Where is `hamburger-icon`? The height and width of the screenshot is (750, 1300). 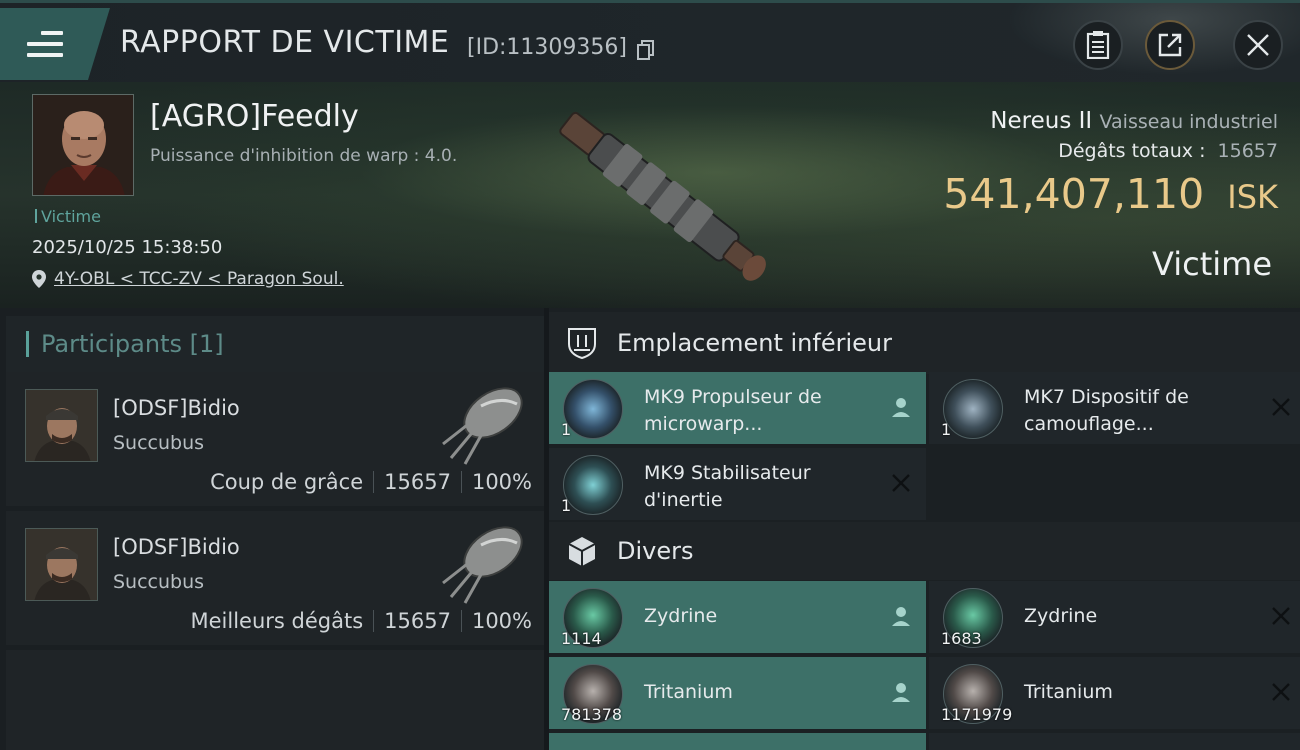 hamburger-icon is located at coordinates (45, 45).